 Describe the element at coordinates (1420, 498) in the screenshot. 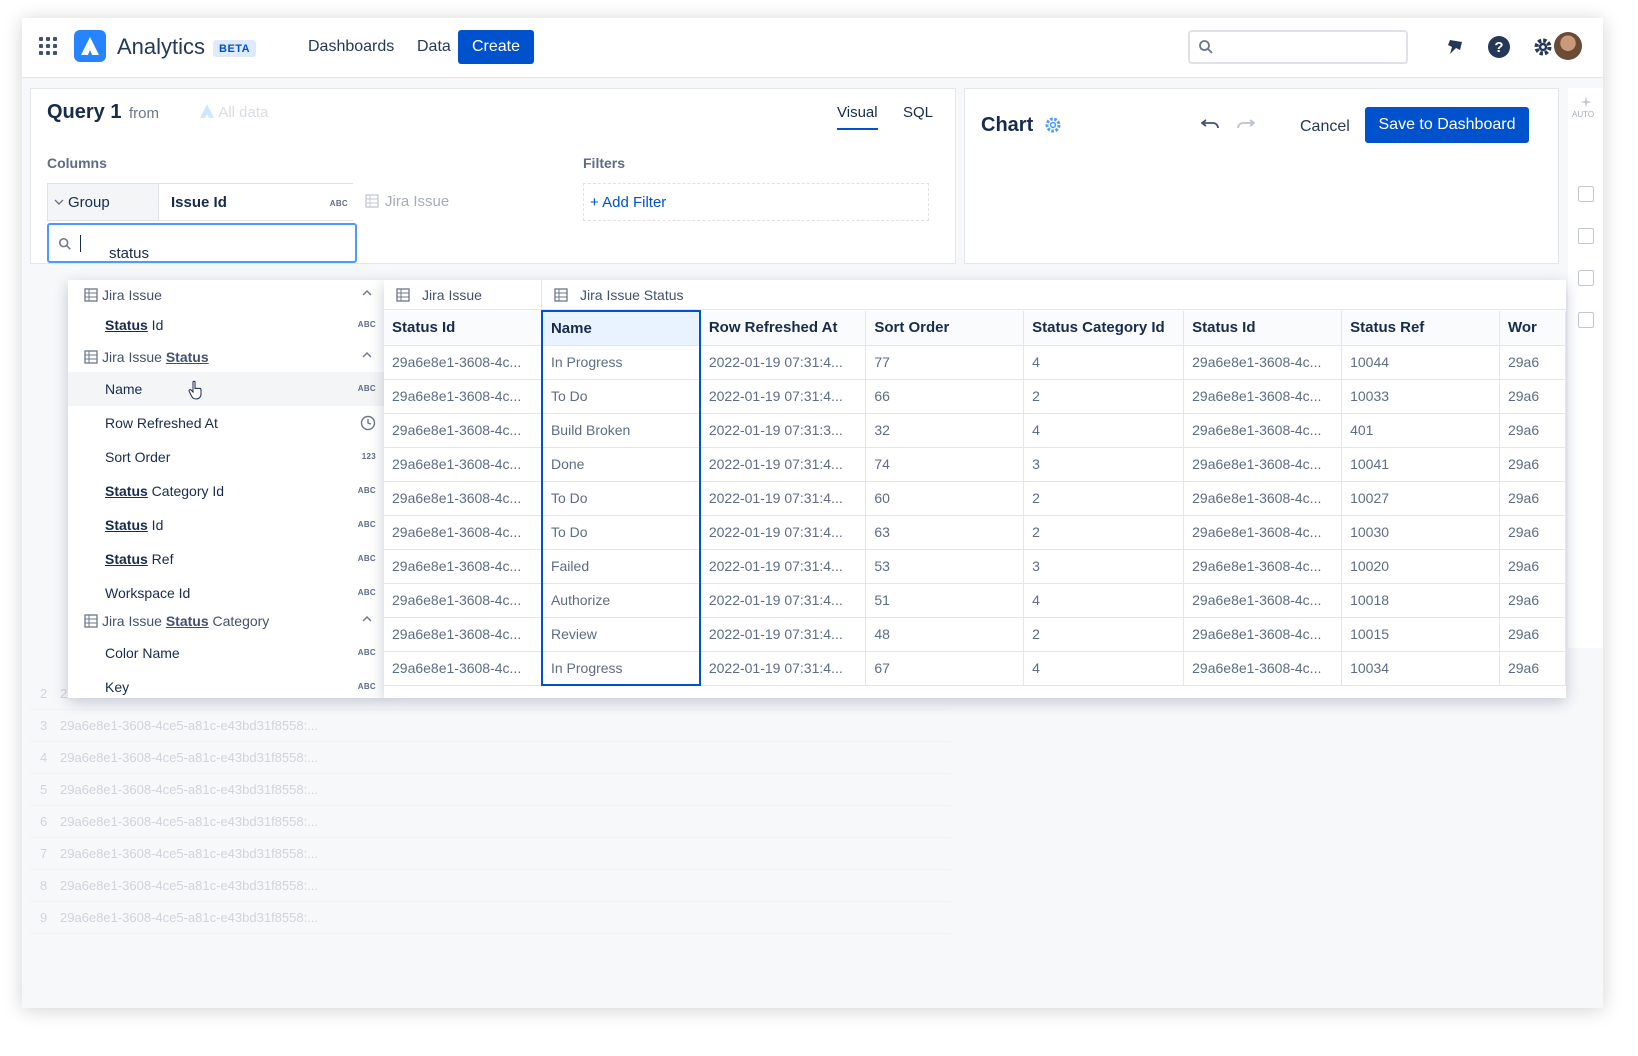

I see `table-cell: 10027` at that location.